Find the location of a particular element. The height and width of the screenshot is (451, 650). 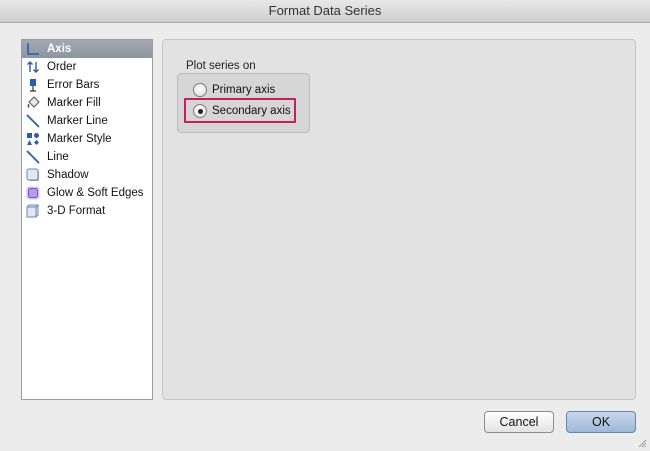

sidebar-item-label: Shadow is located at coordinates (68, 175).